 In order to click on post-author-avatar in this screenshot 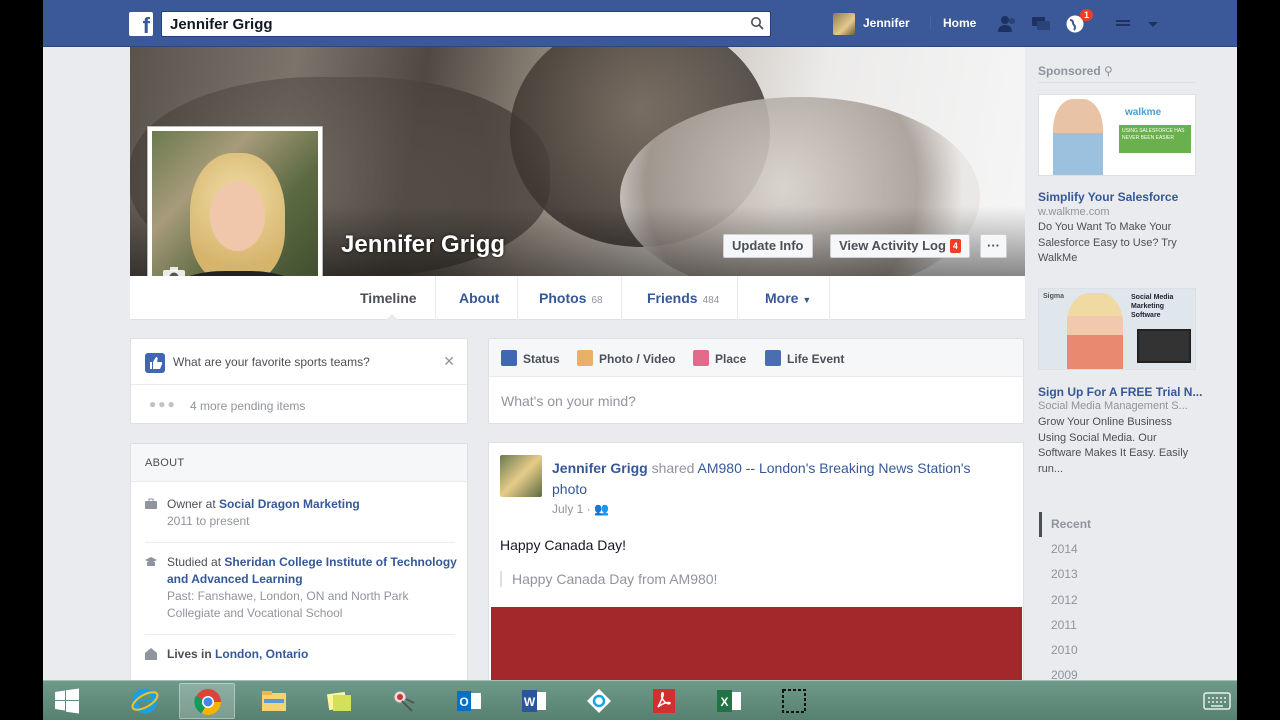, I will do `click(521, 476)`.